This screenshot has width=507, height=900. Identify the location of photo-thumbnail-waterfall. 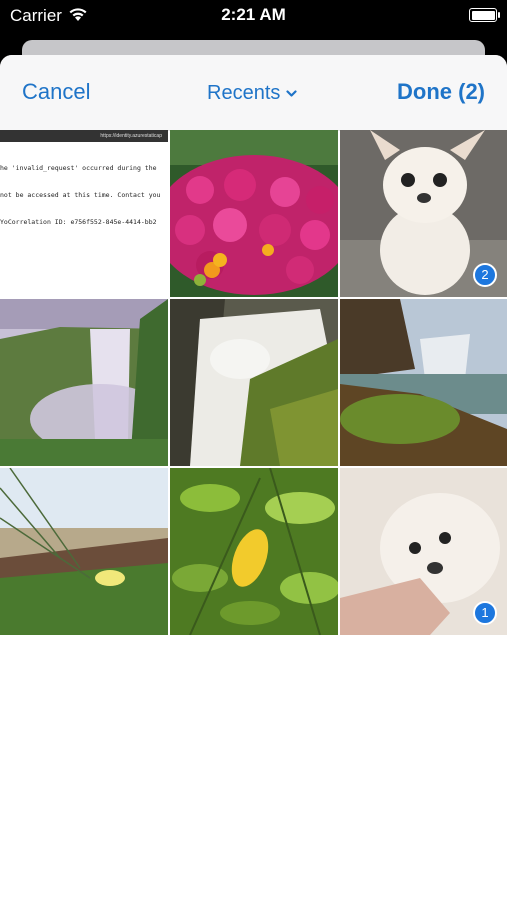
(84, 382).